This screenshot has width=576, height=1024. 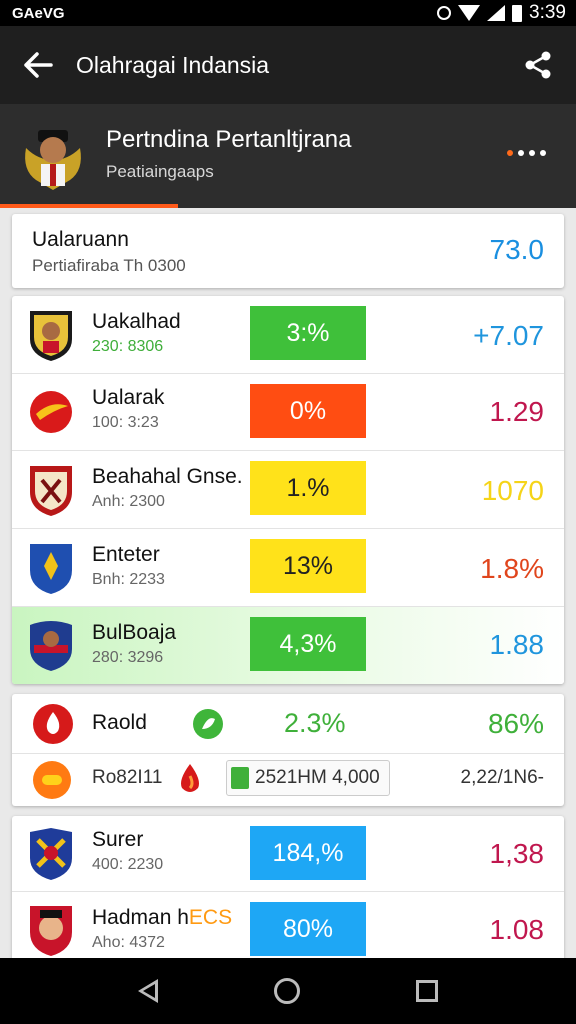 What do you see at coordinates (512, 568) in the screenshot?
I see `team-value: 1.8%` at bounding box center [512, 568].